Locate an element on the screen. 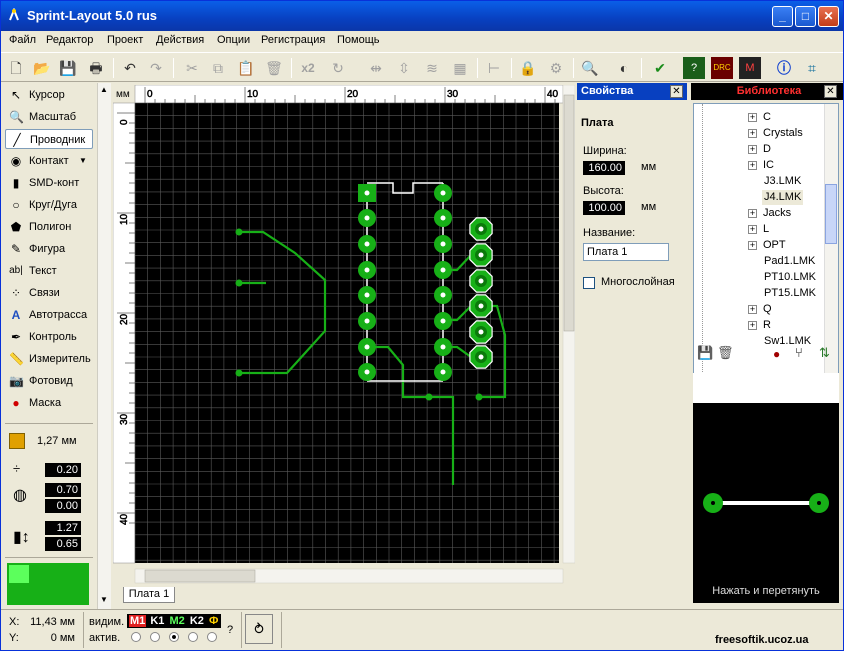  tool-zoom: 🔍 Масштаб is located at coordinates (49, 117).